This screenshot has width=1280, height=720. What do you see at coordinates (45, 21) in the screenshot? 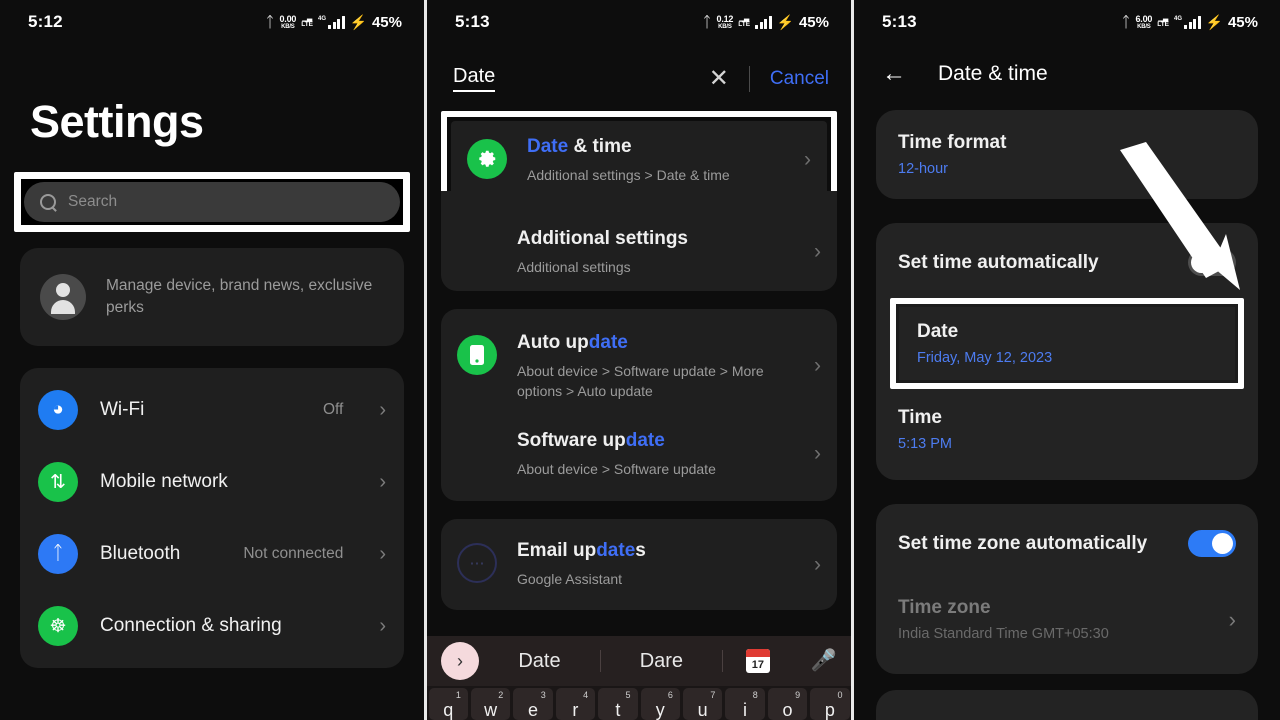
I see `status-time: 5:12` at bounding box center [45, 21].